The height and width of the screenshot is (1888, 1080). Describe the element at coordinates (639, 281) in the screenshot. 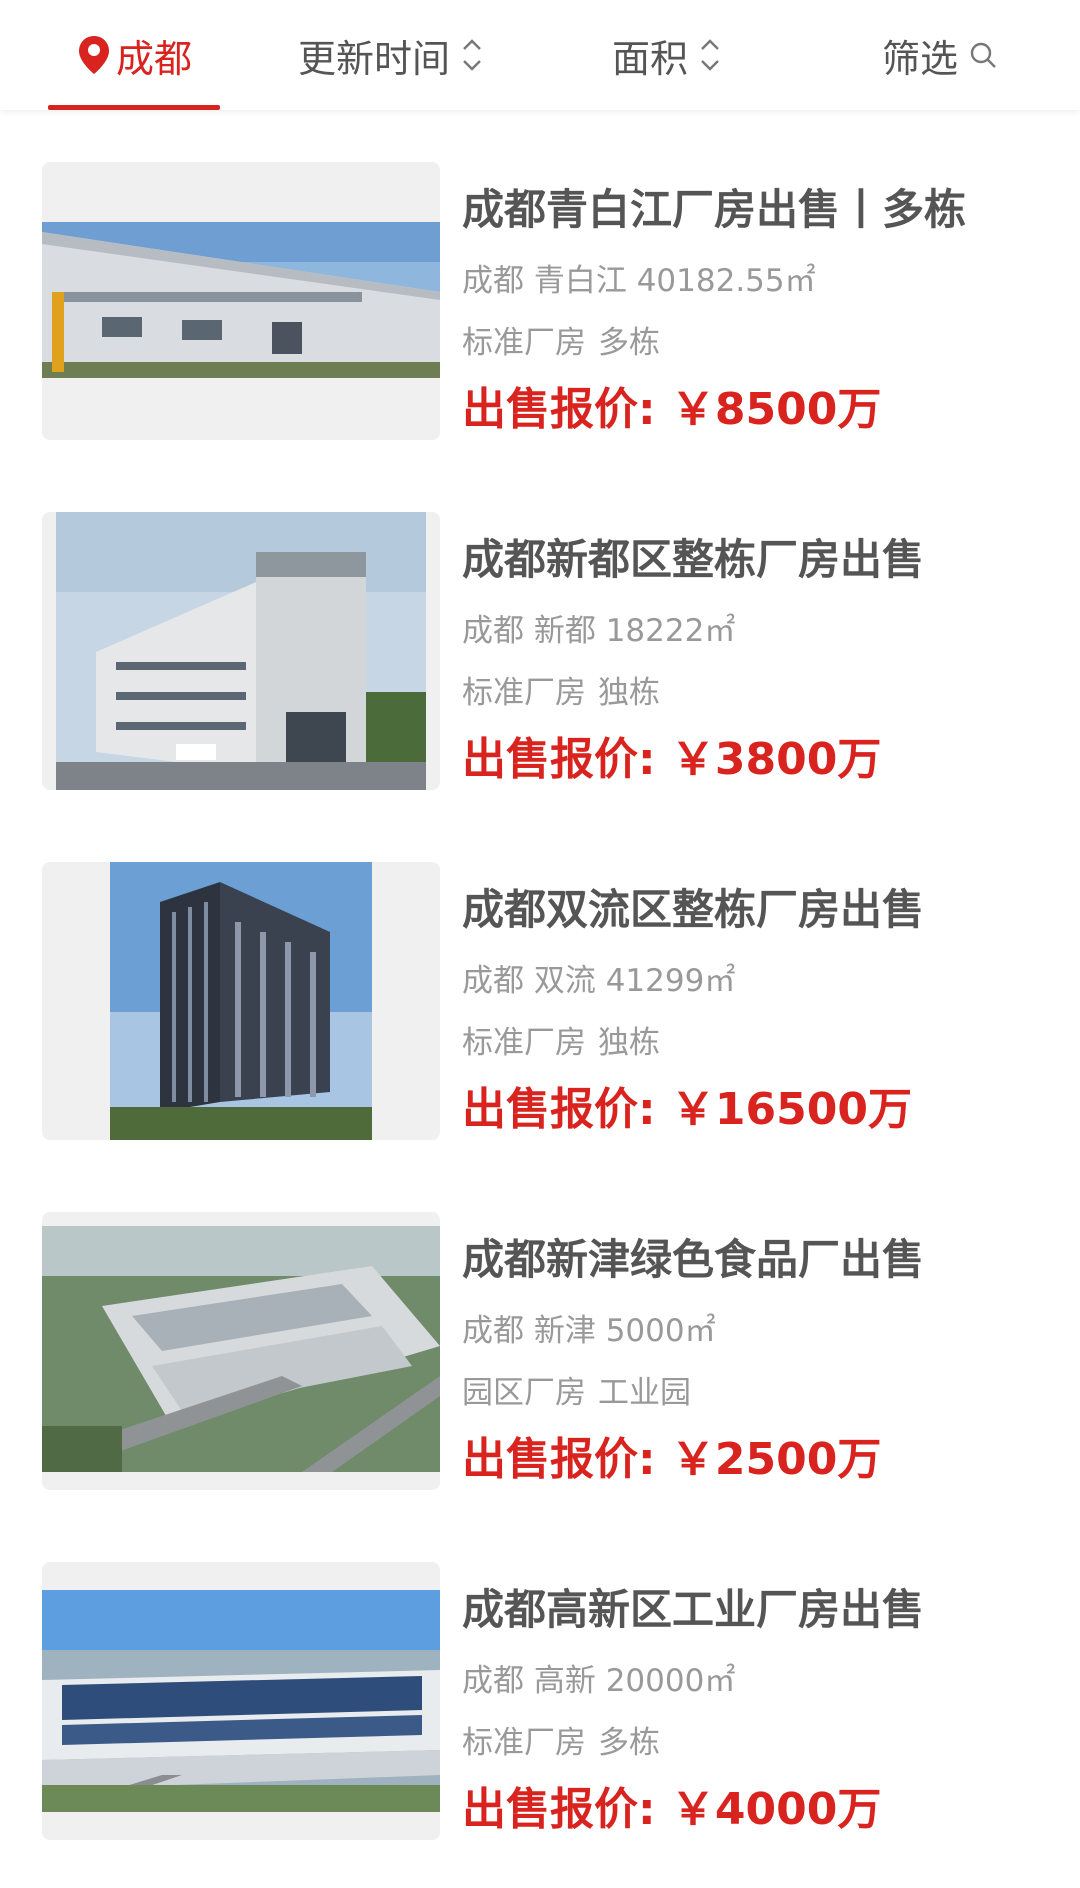

I see `listing-location-area: 成都 青白江 40182.55㎡` at that location.